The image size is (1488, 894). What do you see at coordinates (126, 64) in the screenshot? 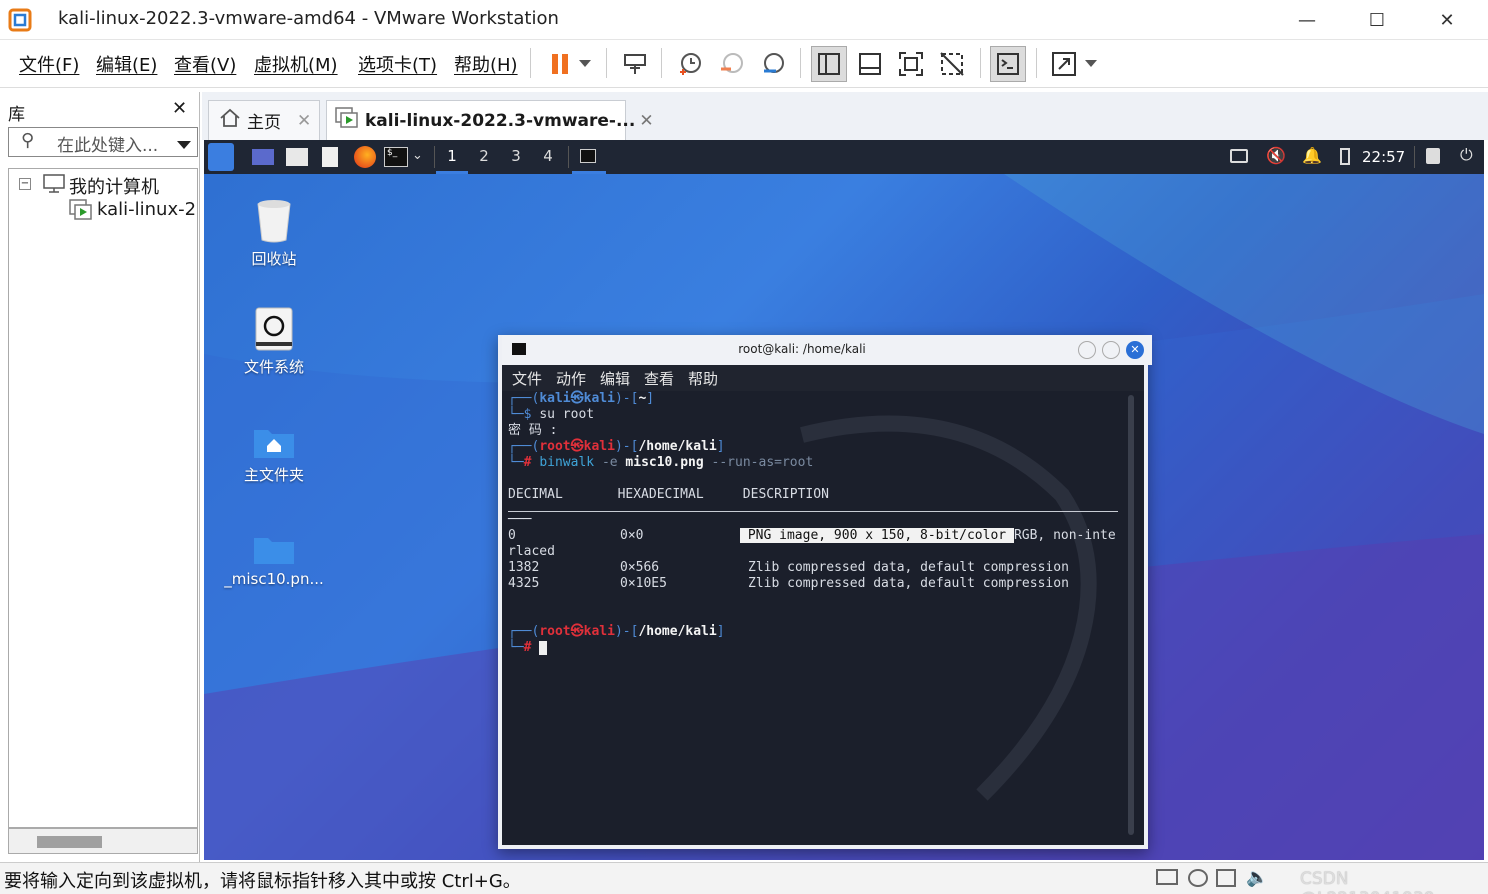
I see `menu-edit: 编辑(E)` at bounding box center [126, 64].